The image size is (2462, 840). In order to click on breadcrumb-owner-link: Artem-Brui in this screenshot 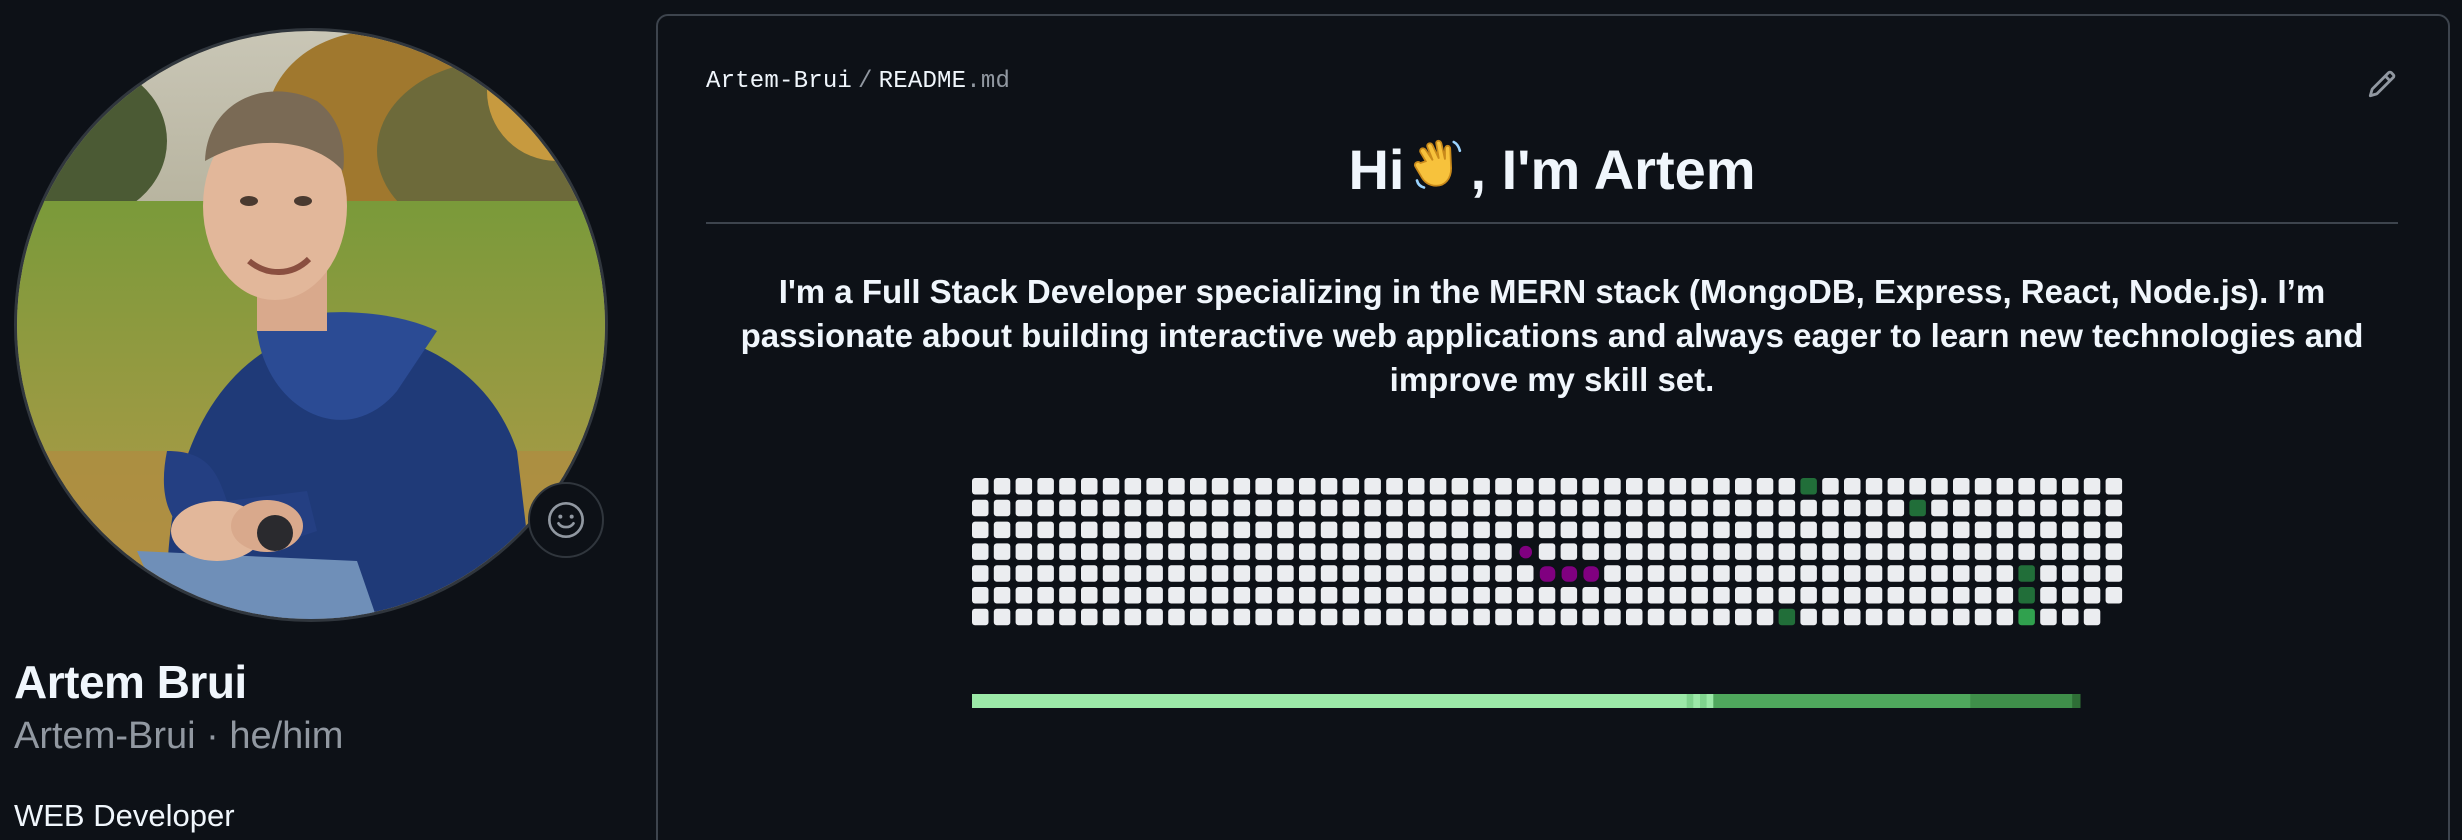, I will do `click(779, 81)`.